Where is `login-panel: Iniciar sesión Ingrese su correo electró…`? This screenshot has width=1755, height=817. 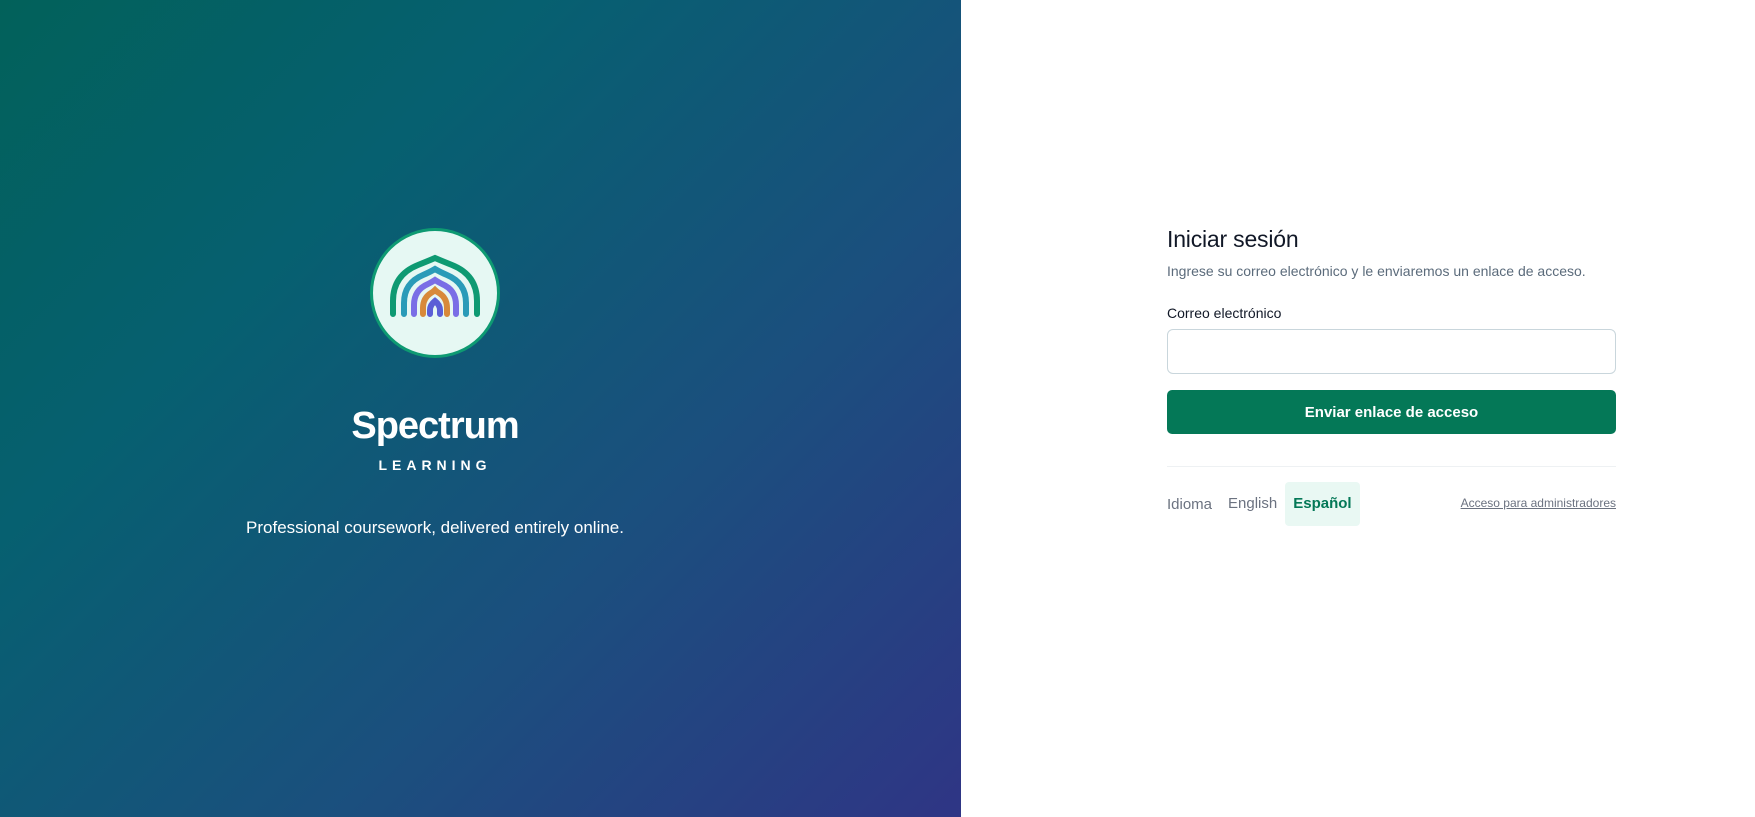
login-panel: Iniciar sesión Ingrese su correo electró… is located at coordinates (1391, 376).